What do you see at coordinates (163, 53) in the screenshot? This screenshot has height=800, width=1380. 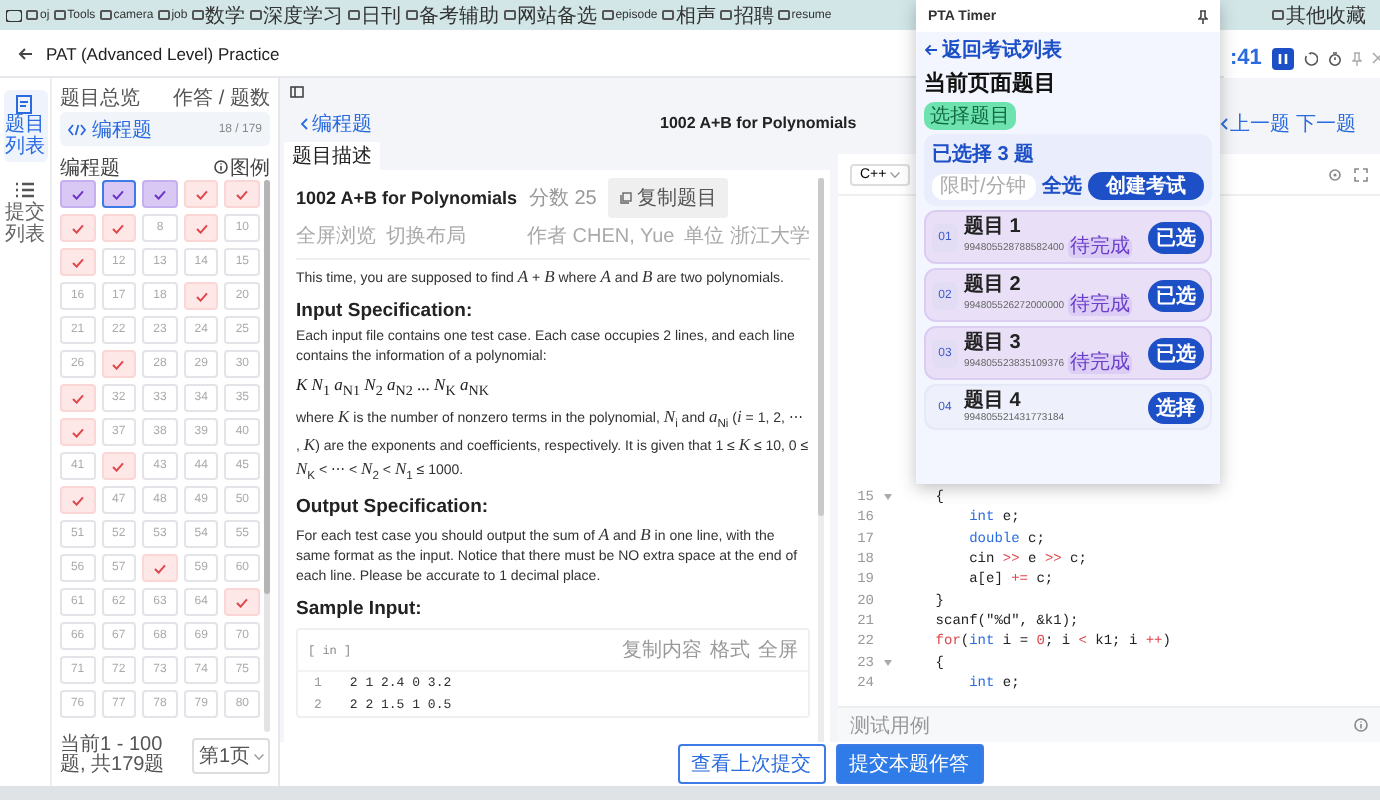 I see `page-title: PAT (Advanced Level) Practice` at bounding box center [163, 53].